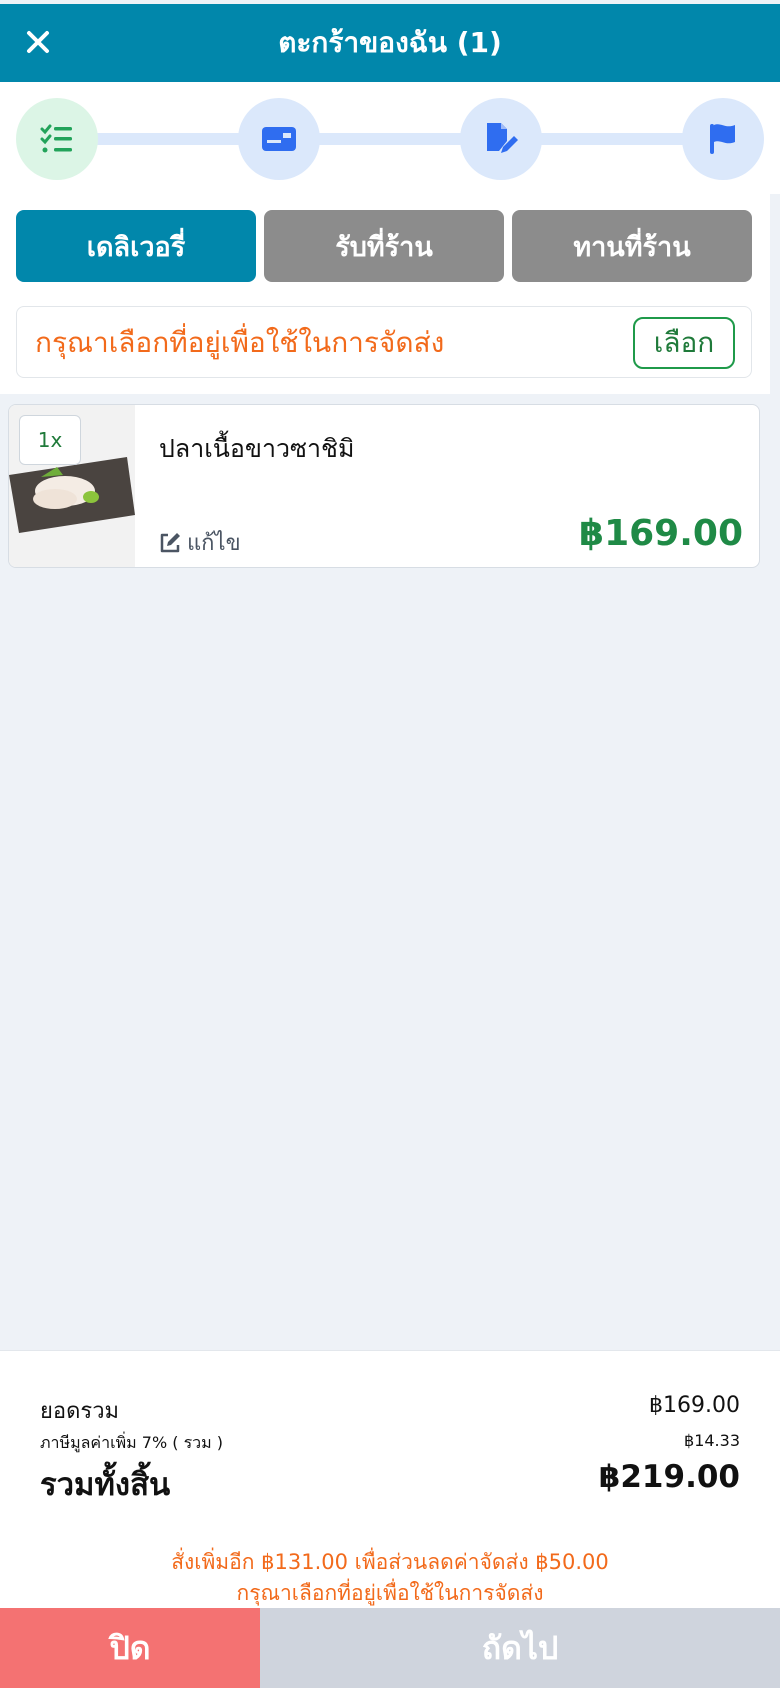  I want to click on vat-row: ภาษีมูลค่าเพิ่ม 7% ( รวม ) ฿14.33, so click(390, 1443).